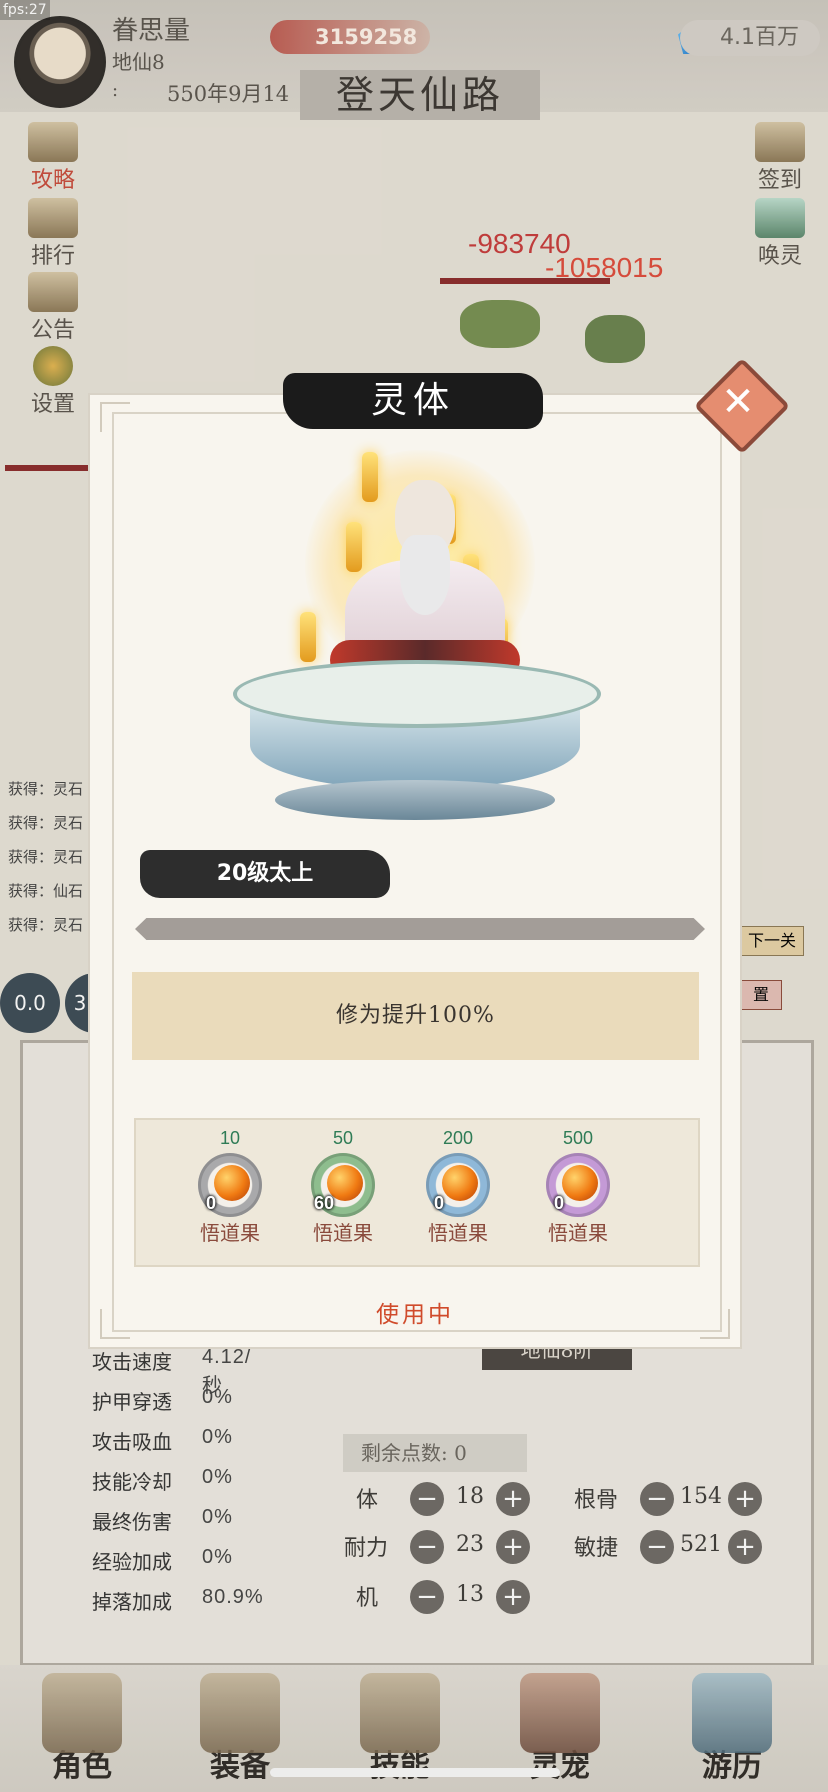  Describe the element at coordinates (415, 1015) in the screenshot. I see `effect-text: 修为提升100%` at that location.